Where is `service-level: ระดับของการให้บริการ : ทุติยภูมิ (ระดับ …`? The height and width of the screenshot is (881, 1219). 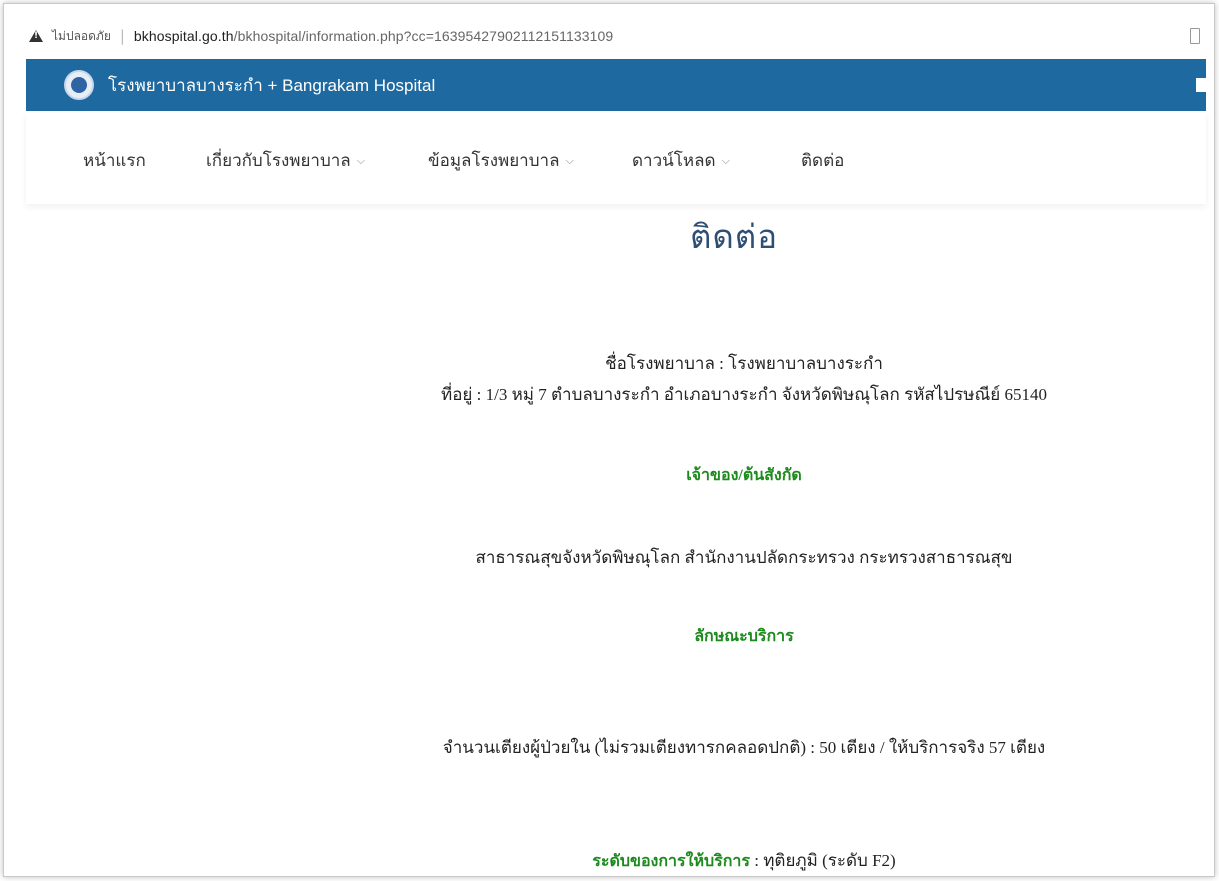 service-level: ระดับของการให้บริการ : ทุติยภูมิ (ระดับ … is located at coordinates (609, 860).